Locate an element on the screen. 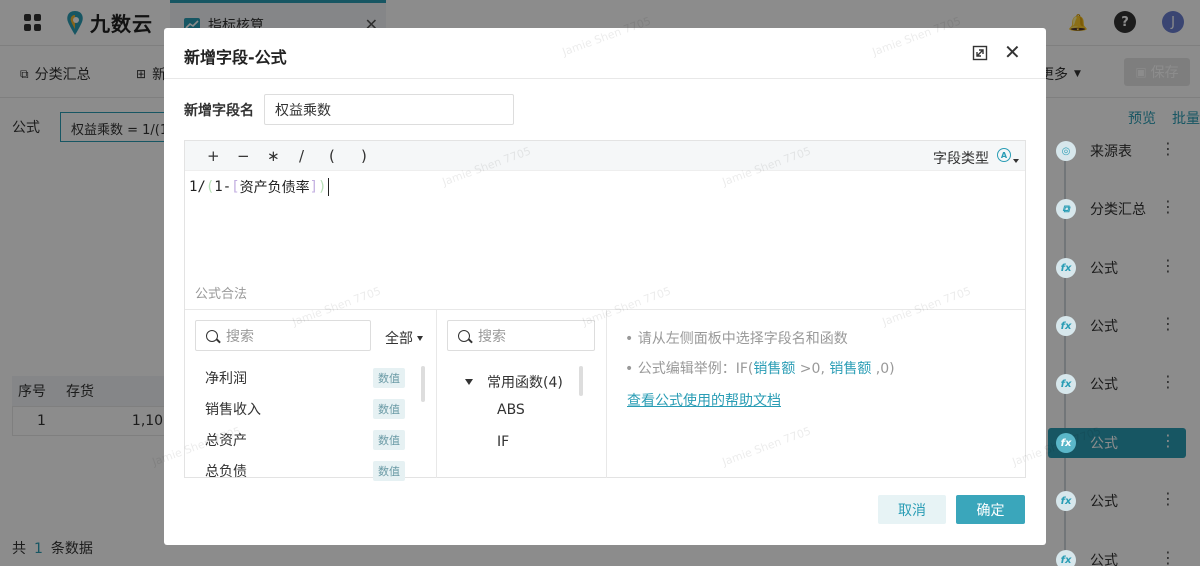 The width and height of the screenshot is (1200, 566). list-item: 总负债 数值 is located at coordinates (305, 470).